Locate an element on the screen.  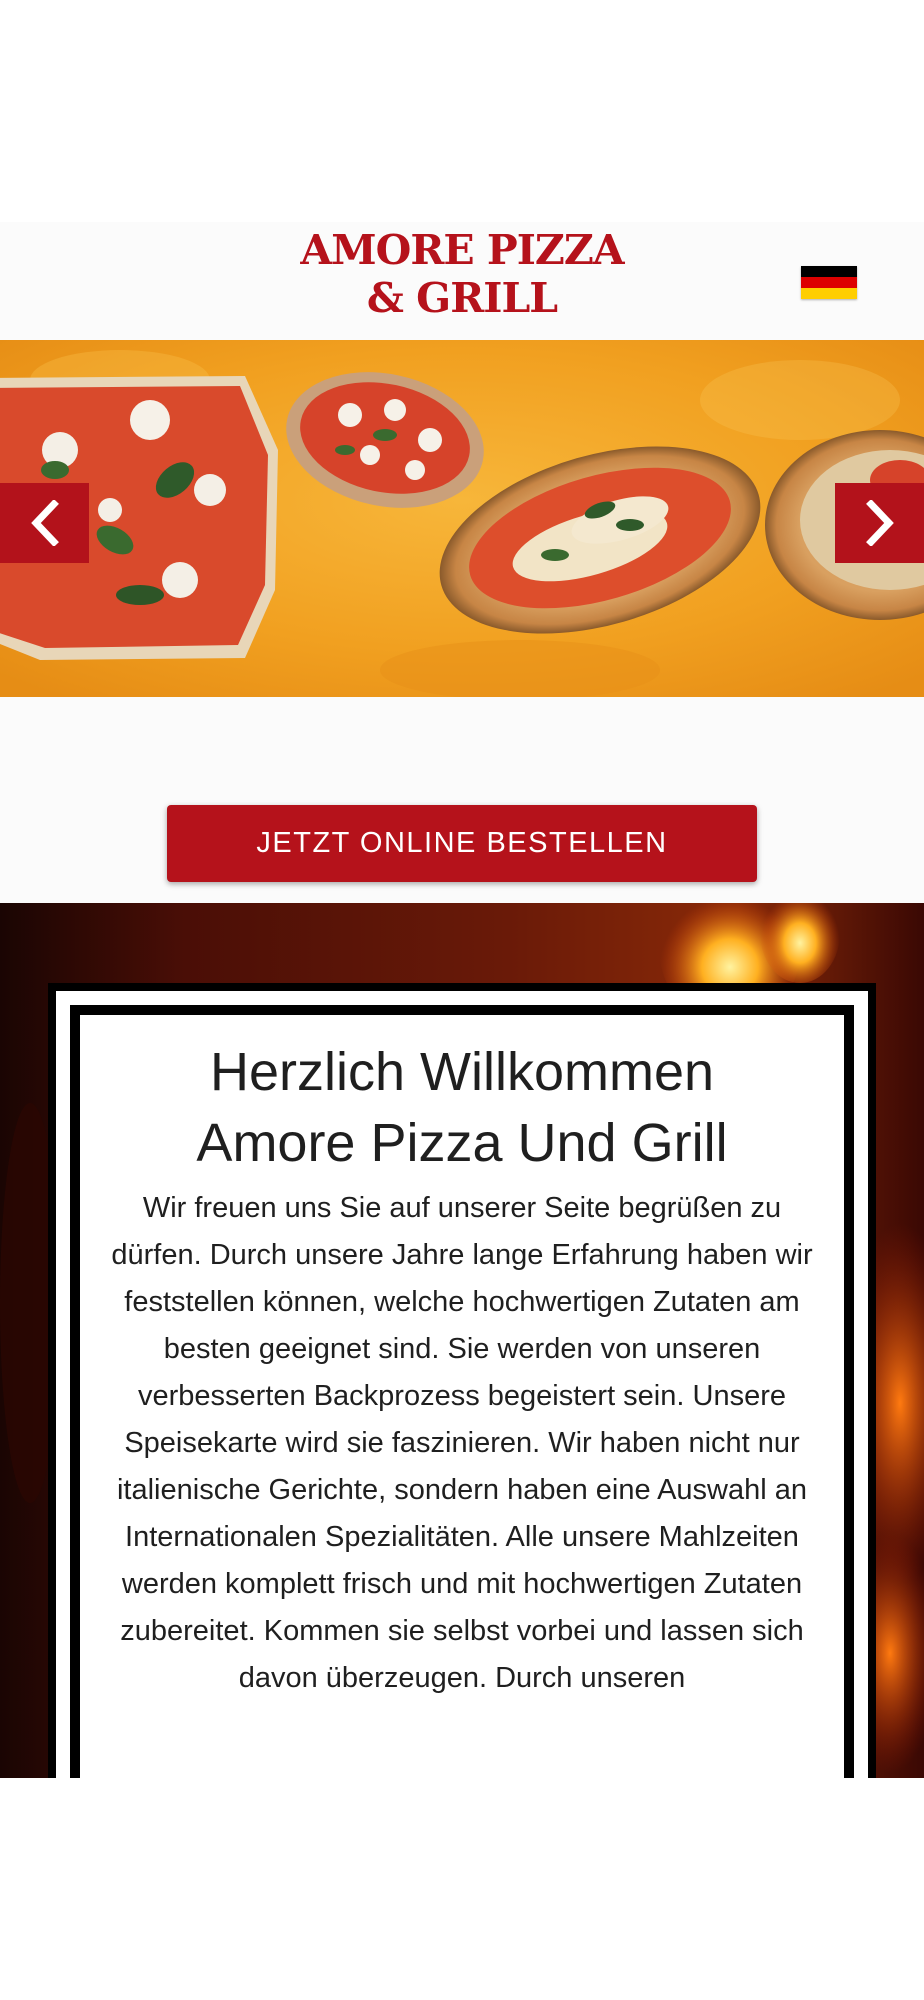
logo-line-1: AMORE PIZZA is located at coordinates (462, 250).